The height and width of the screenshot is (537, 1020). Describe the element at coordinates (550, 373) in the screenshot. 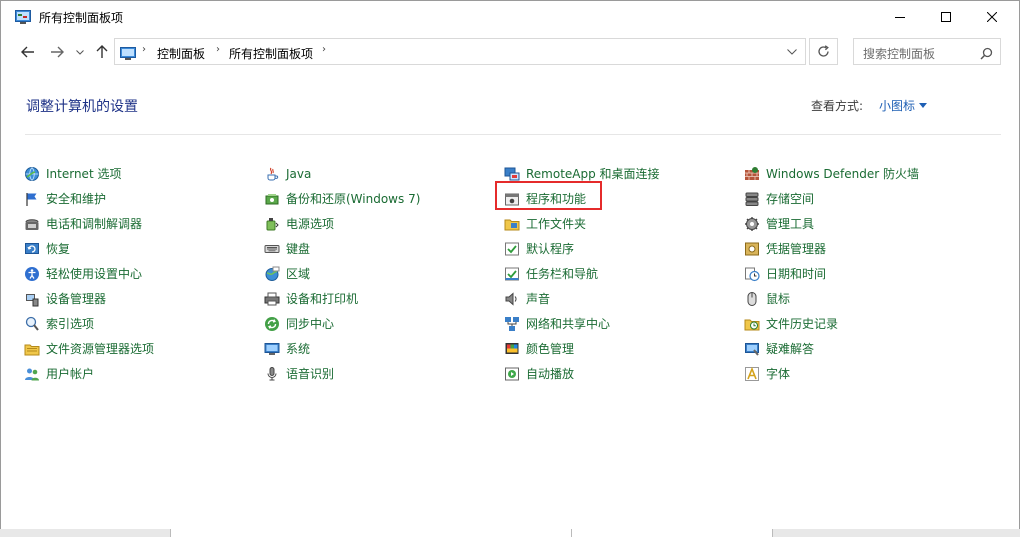

I see `control-panel-item-label: 自动播放` at that location.